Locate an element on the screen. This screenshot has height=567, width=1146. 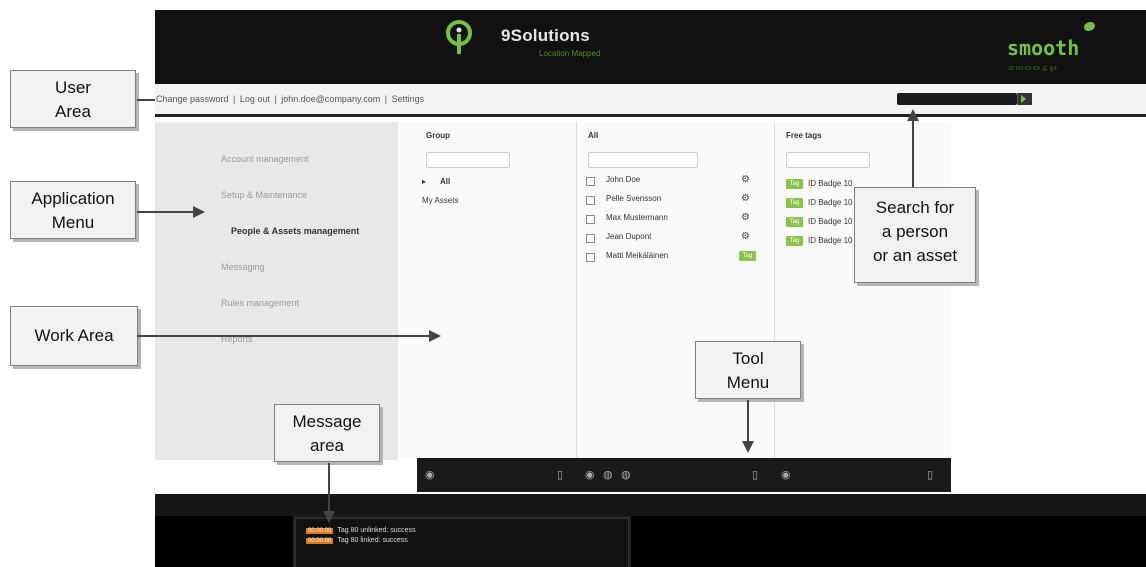
group-filter-input is located at coordinates (468, 160).